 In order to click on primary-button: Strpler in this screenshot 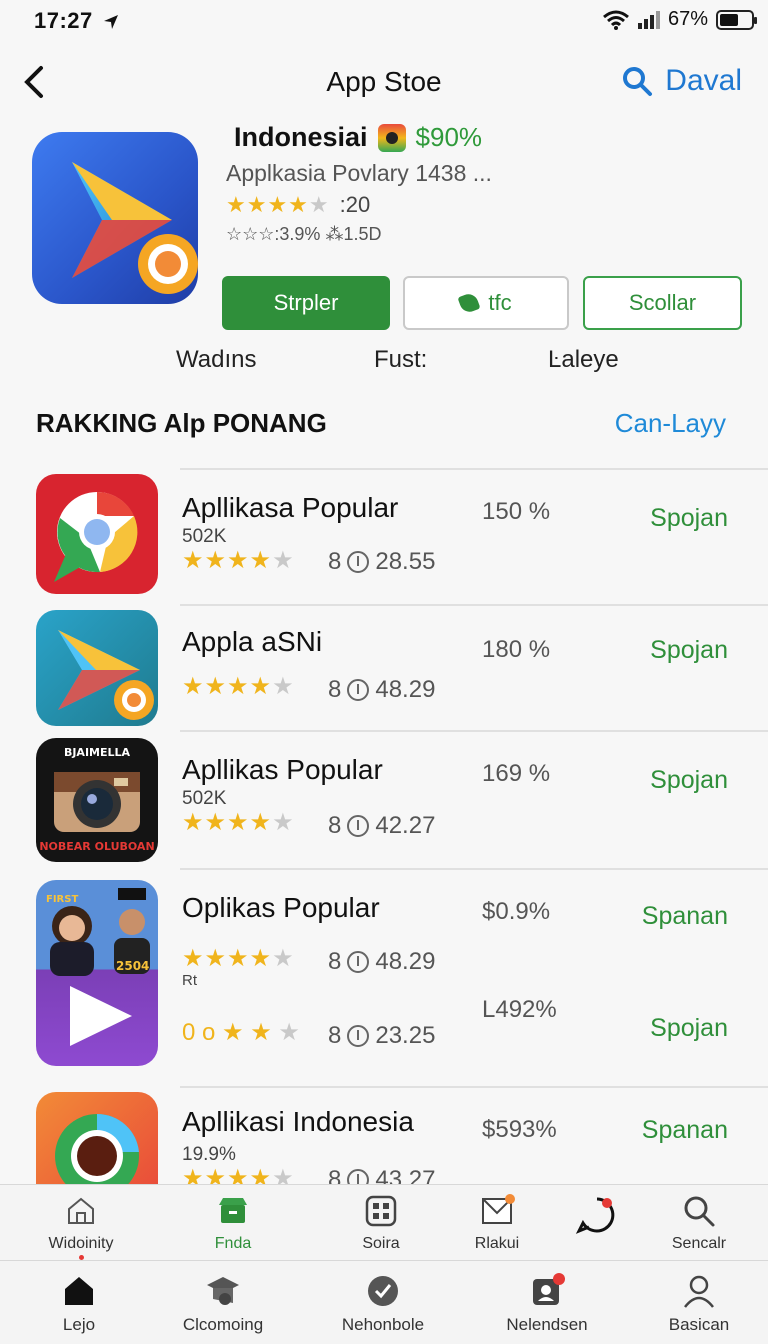, I will do `click(306, 303)`.